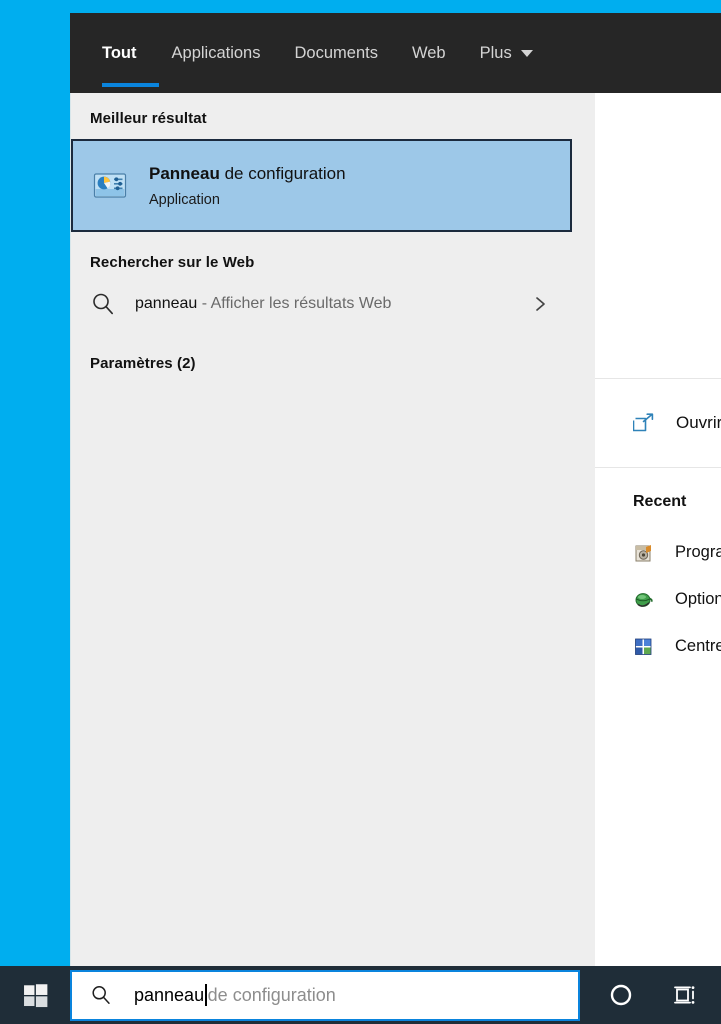 Image resolution: width=721 pixels, height=1024 pixels. What do you see at coordinates (698, 646) in the screenshot?
I see `recent-item-network-center-label: Centre Réseau et partage` at bounding box center [698, 646].